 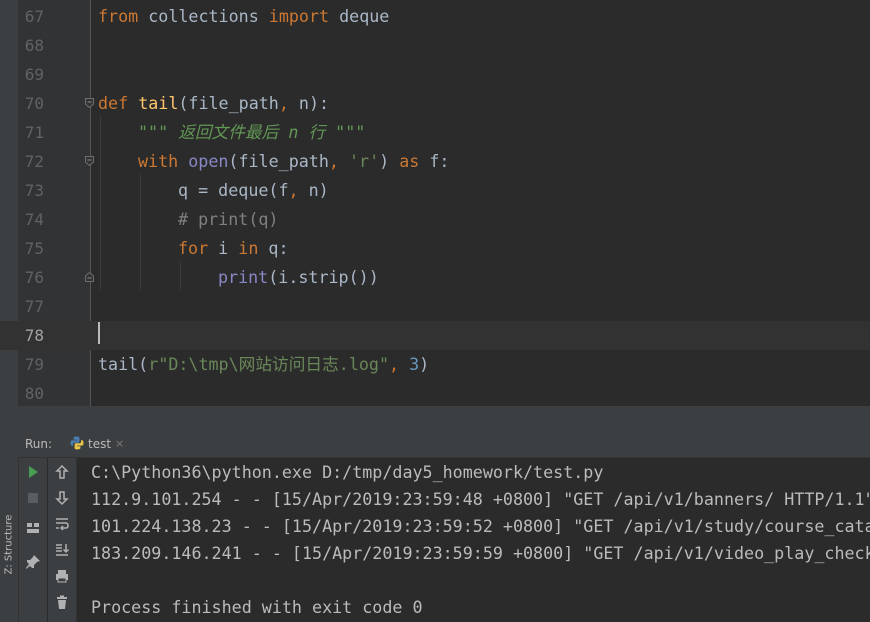 What do you see at coordinates (39, 444) in the screenshot?
I see `run-label: Run:` at bounding box center [39, 444].